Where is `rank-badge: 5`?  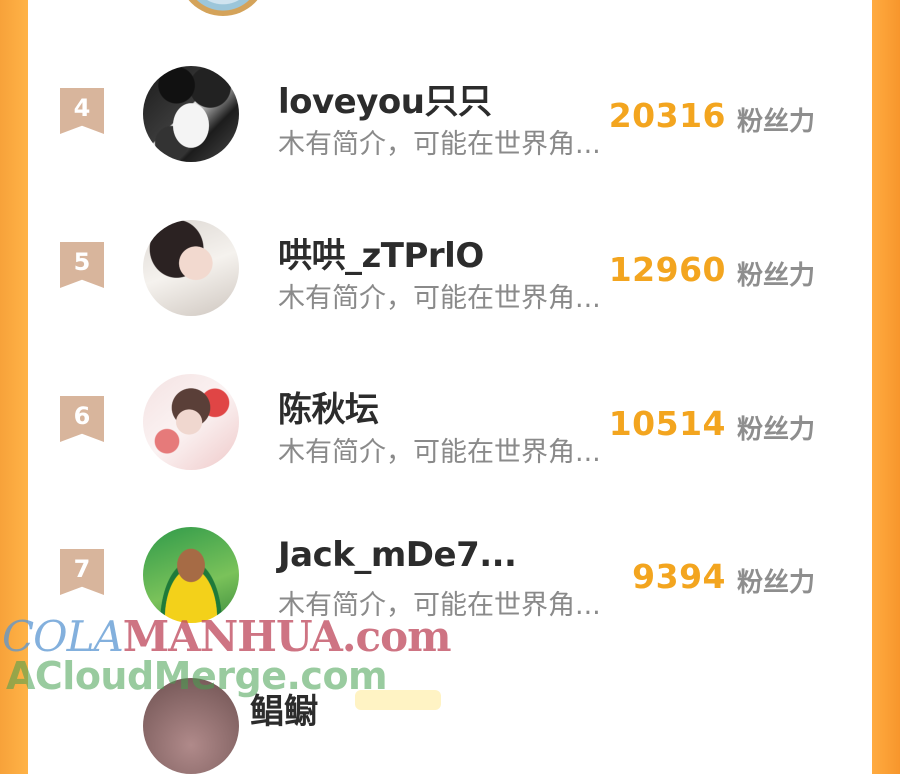
rank-badge: 5 is located at coordinates (82, 265).